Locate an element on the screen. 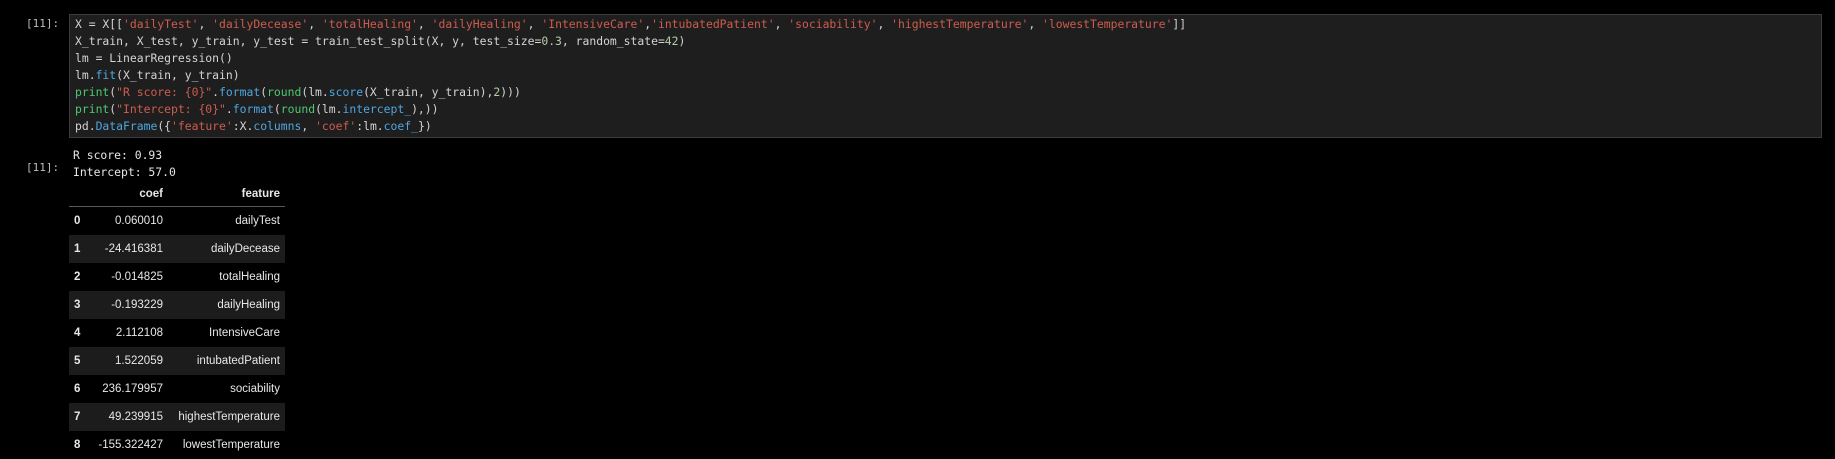 The width and height of the screenshot is (1835, 459). code-token: format is located at coordinates (253, 109).